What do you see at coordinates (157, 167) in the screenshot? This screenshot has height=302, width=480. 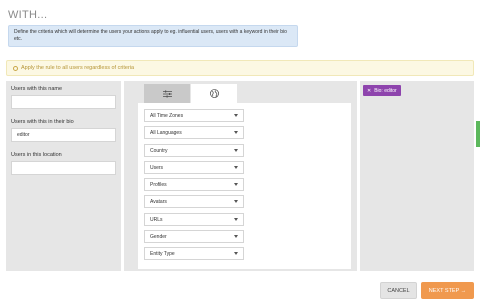 I see `select-label: Users` at bounding box center [157, 167].